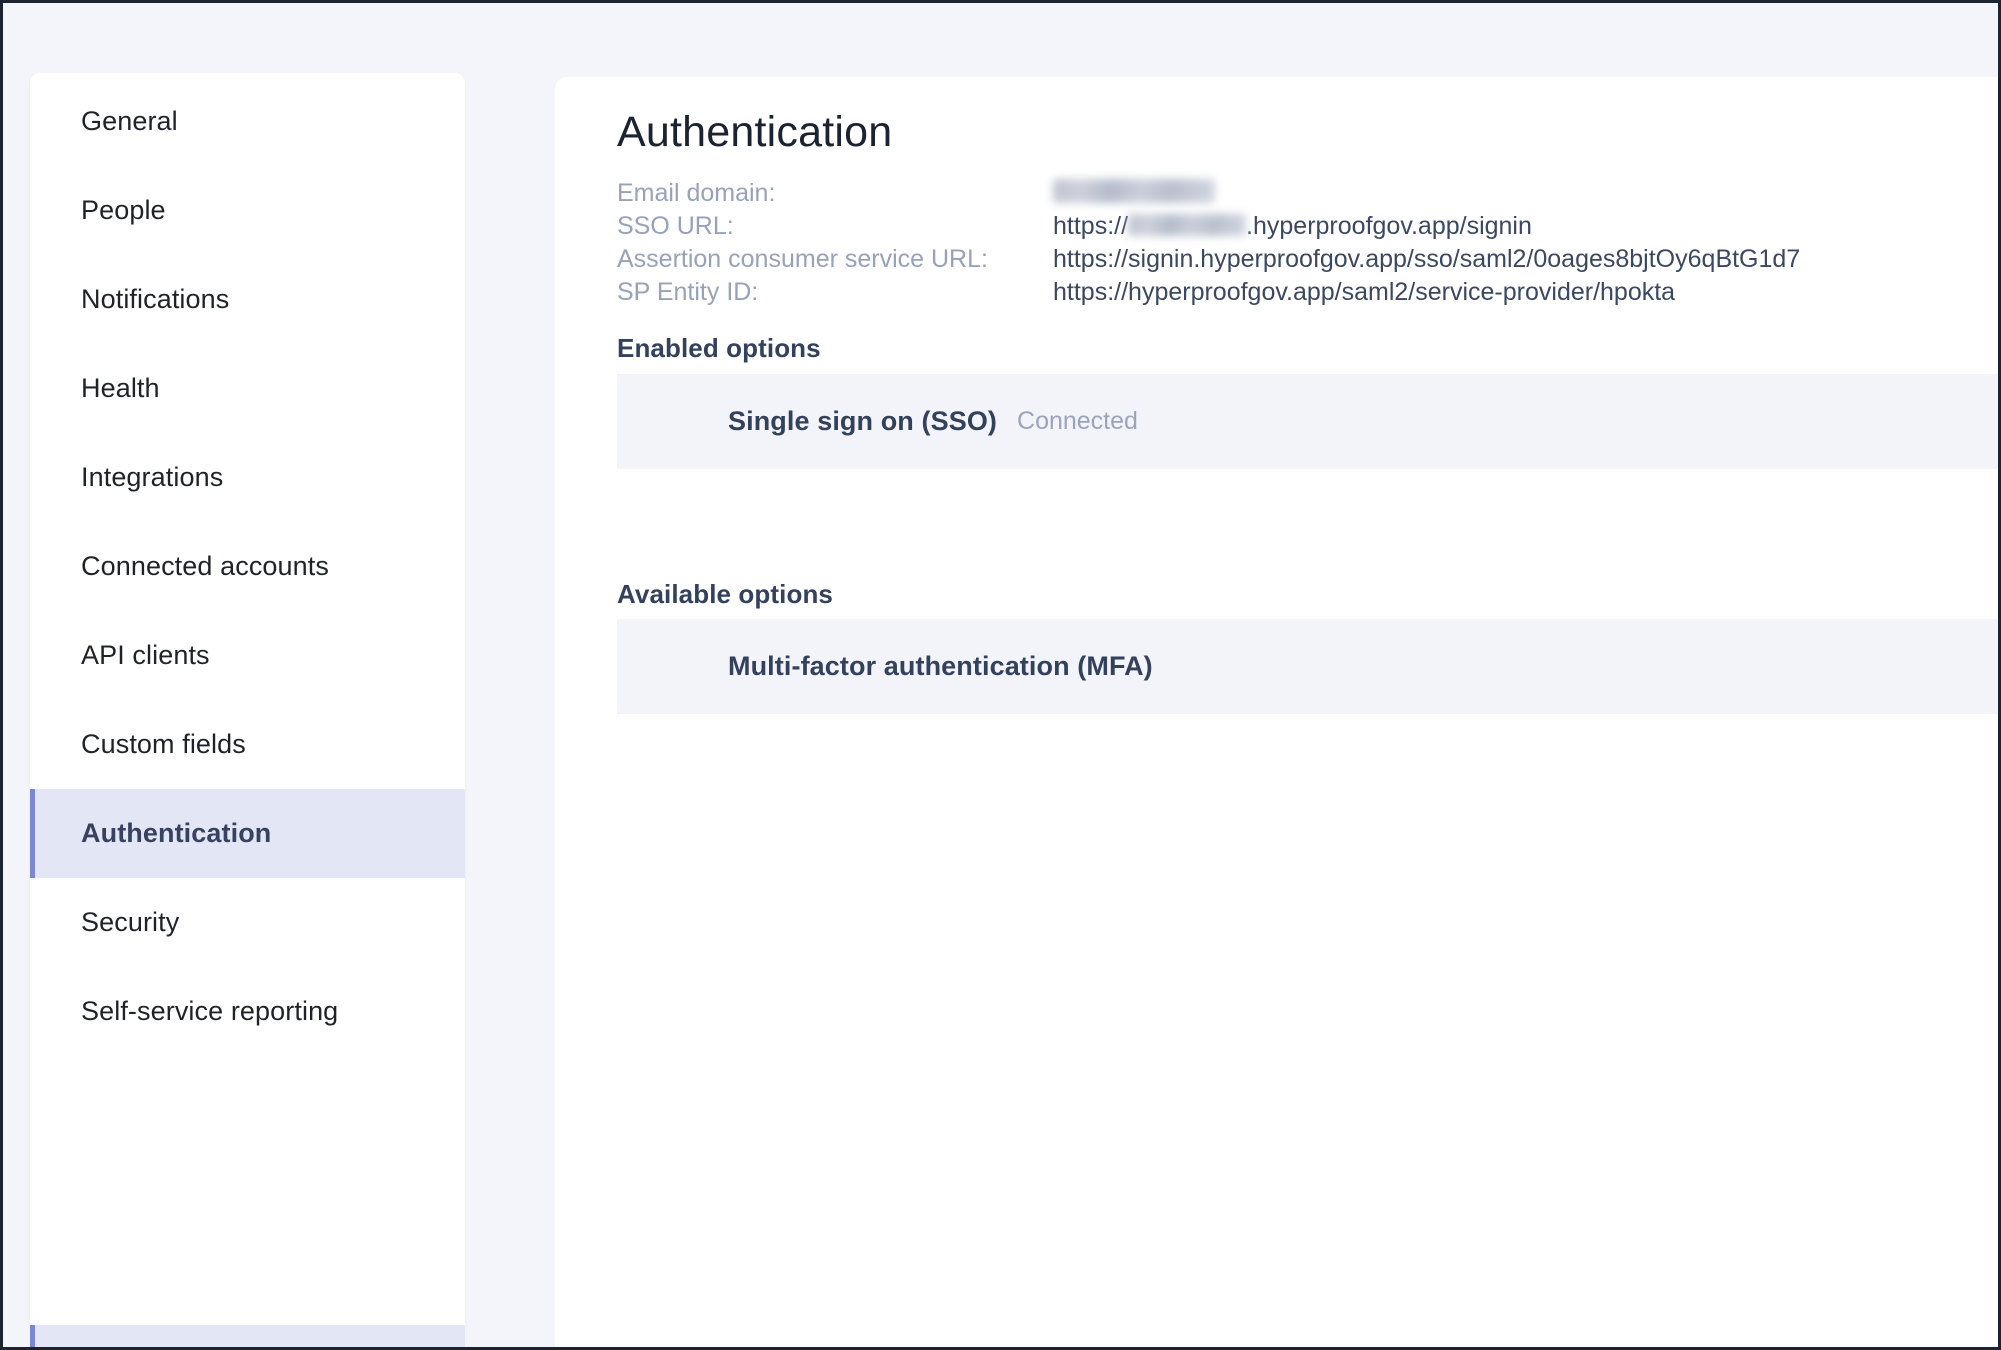  Describe the element at coordinates (176, 833) in the screenshot. I see `sidebar-item-label: Authentication` at that location.